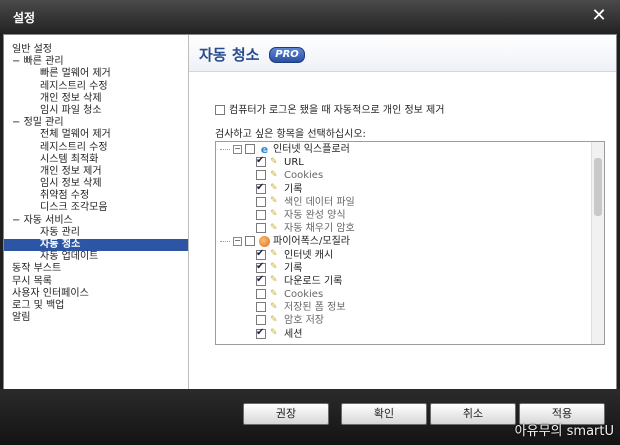  I want to click on tree-item: ✎ 저장된 폼 정보, so click(400, 307).